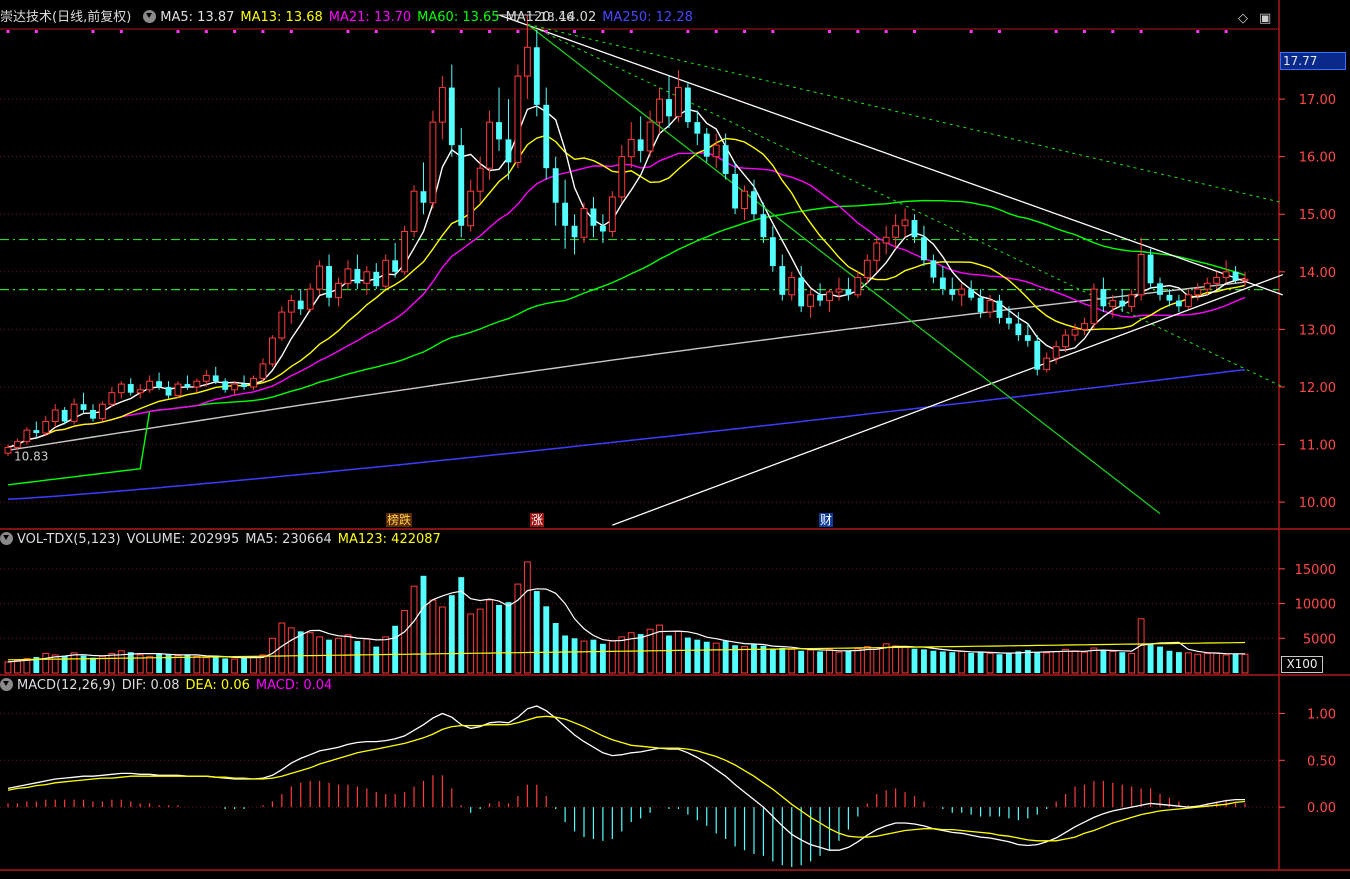  What do you see at coordinates (1321, 761) in the screenshot?
I see `macd-axis-label: 0.50` at bounding box center [1321, 761].